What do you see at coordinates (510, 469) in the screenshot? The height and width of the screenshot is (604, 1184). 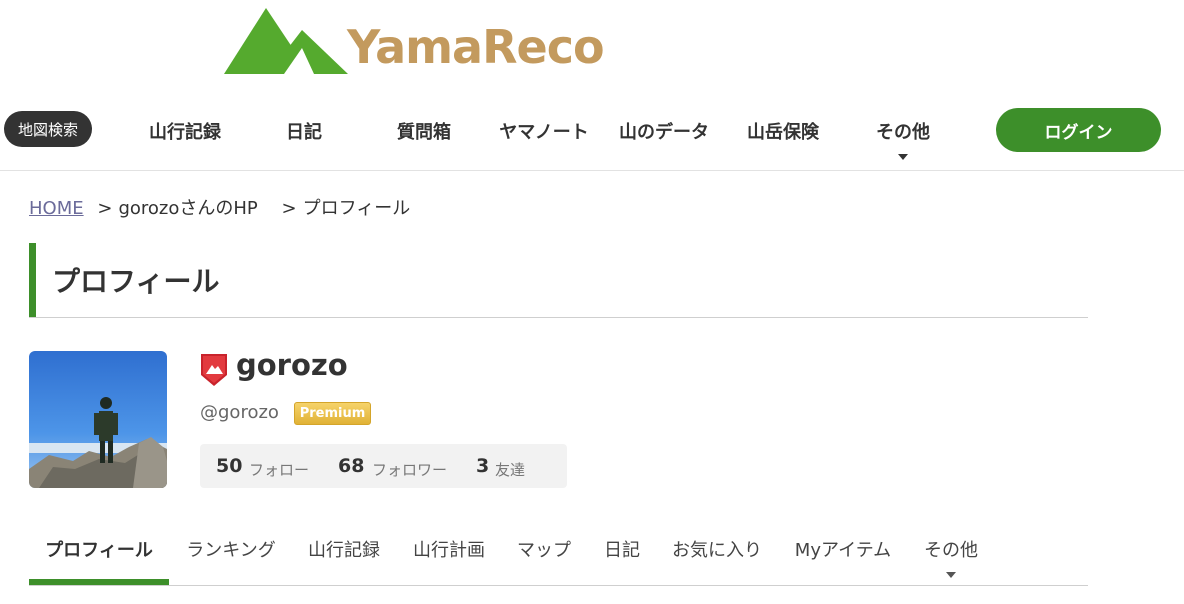 I see `friend-label: 友達` at bounding box center [510, 469].